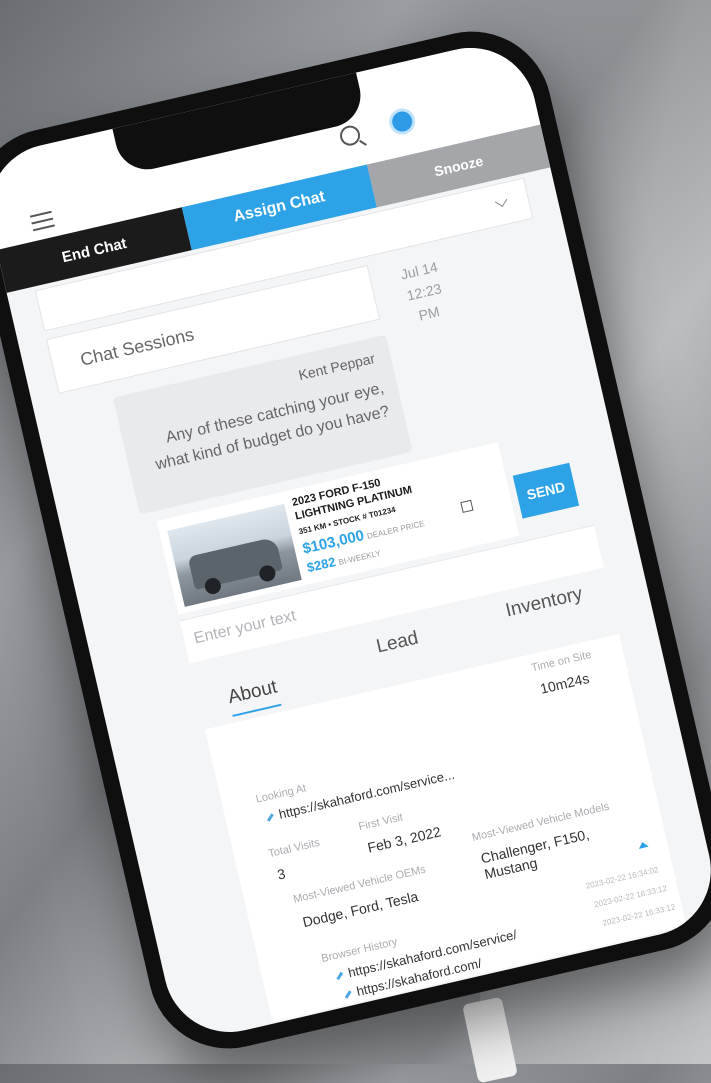 This screenshot has height=1083, width=711. Describe the element at coordinates (639, 915) in the screenshot. I see `history-time: 2023-02-22 16:33:12` at that location.